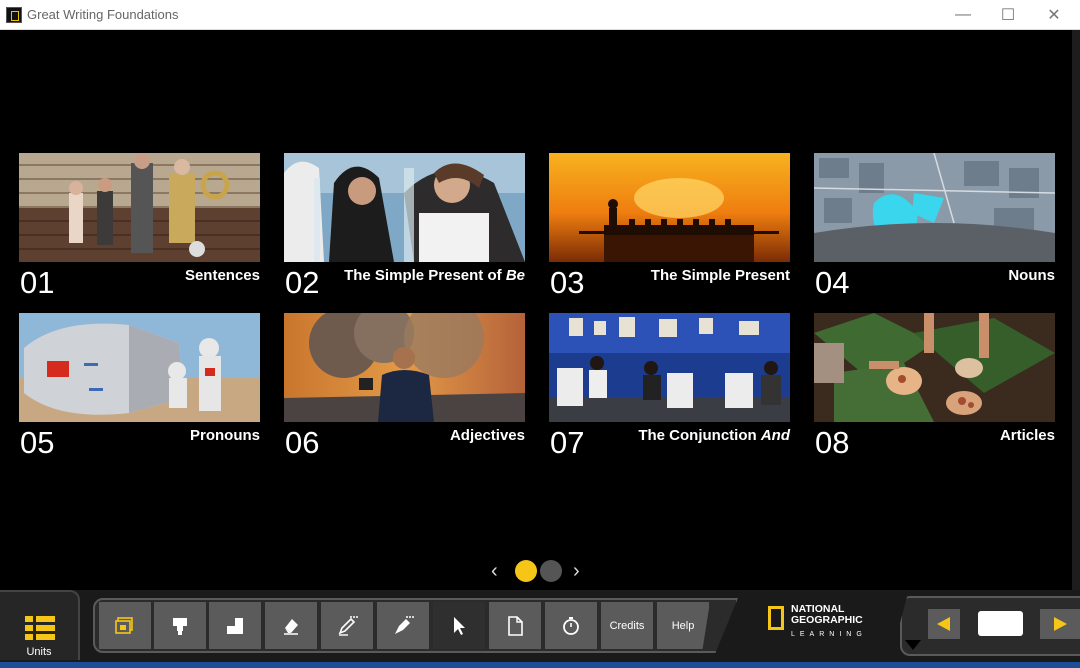  I want to click on blank-page-button, so click(515, 625).